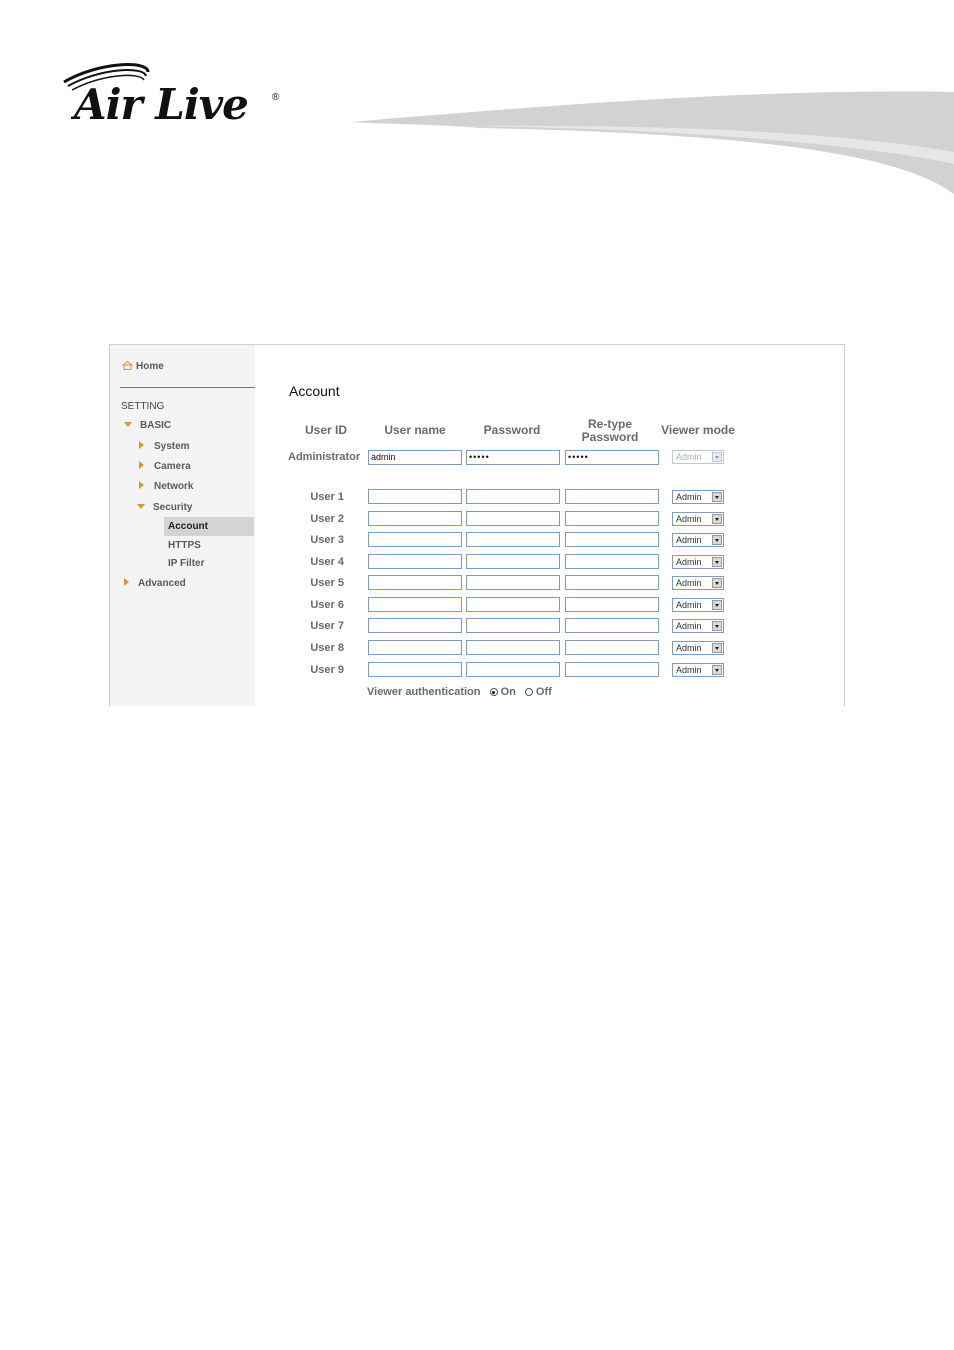 This screenshot has width=954, height=1350. Describe the element at coordinates (415, 457) in the screenshot. I see `admin-user-name-input: admin` at that location.